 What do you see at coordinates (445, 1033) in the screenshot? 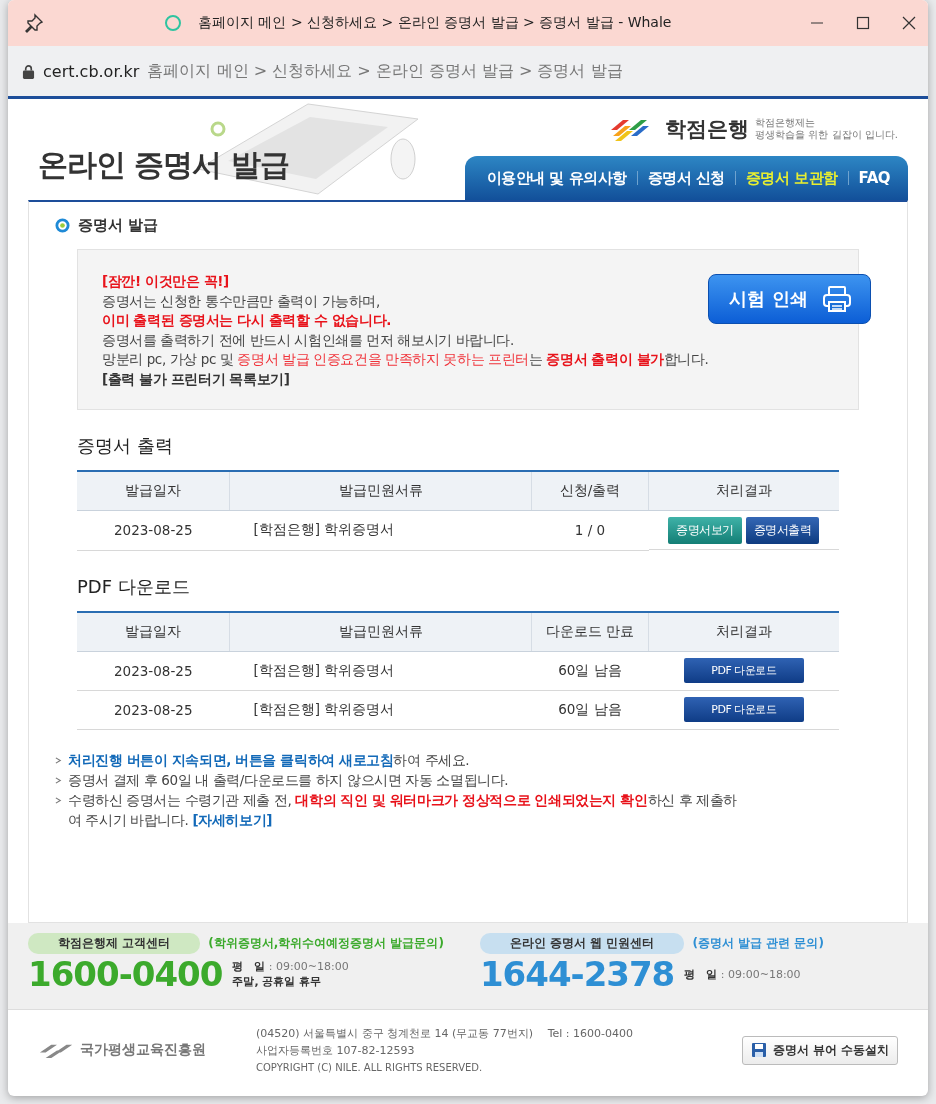
I see `address-text: (04520) 서울특별시 중구 청계천로 14 (무교동 77번지) Tel : 1600-0400` at bounding box center [445, 1033].